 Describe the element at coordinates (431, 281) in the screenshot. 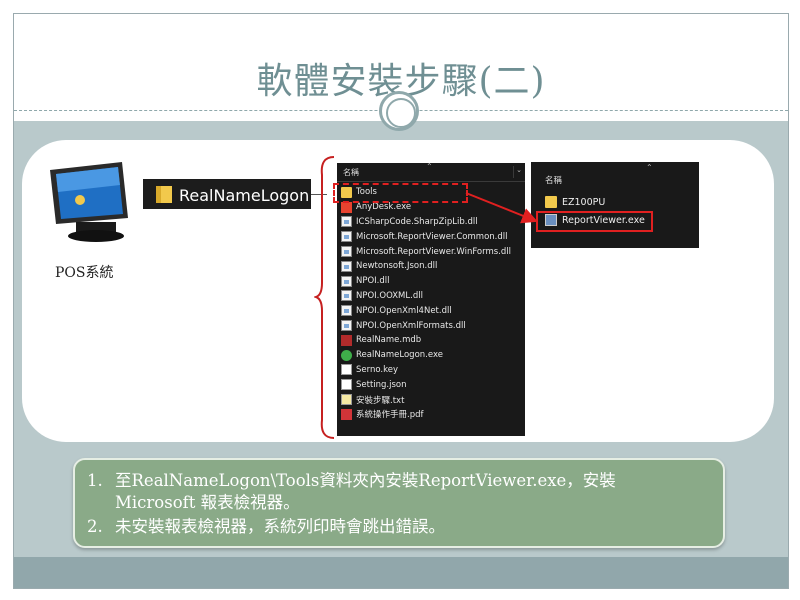

I see `file-item: NPOI.dll` at that location.